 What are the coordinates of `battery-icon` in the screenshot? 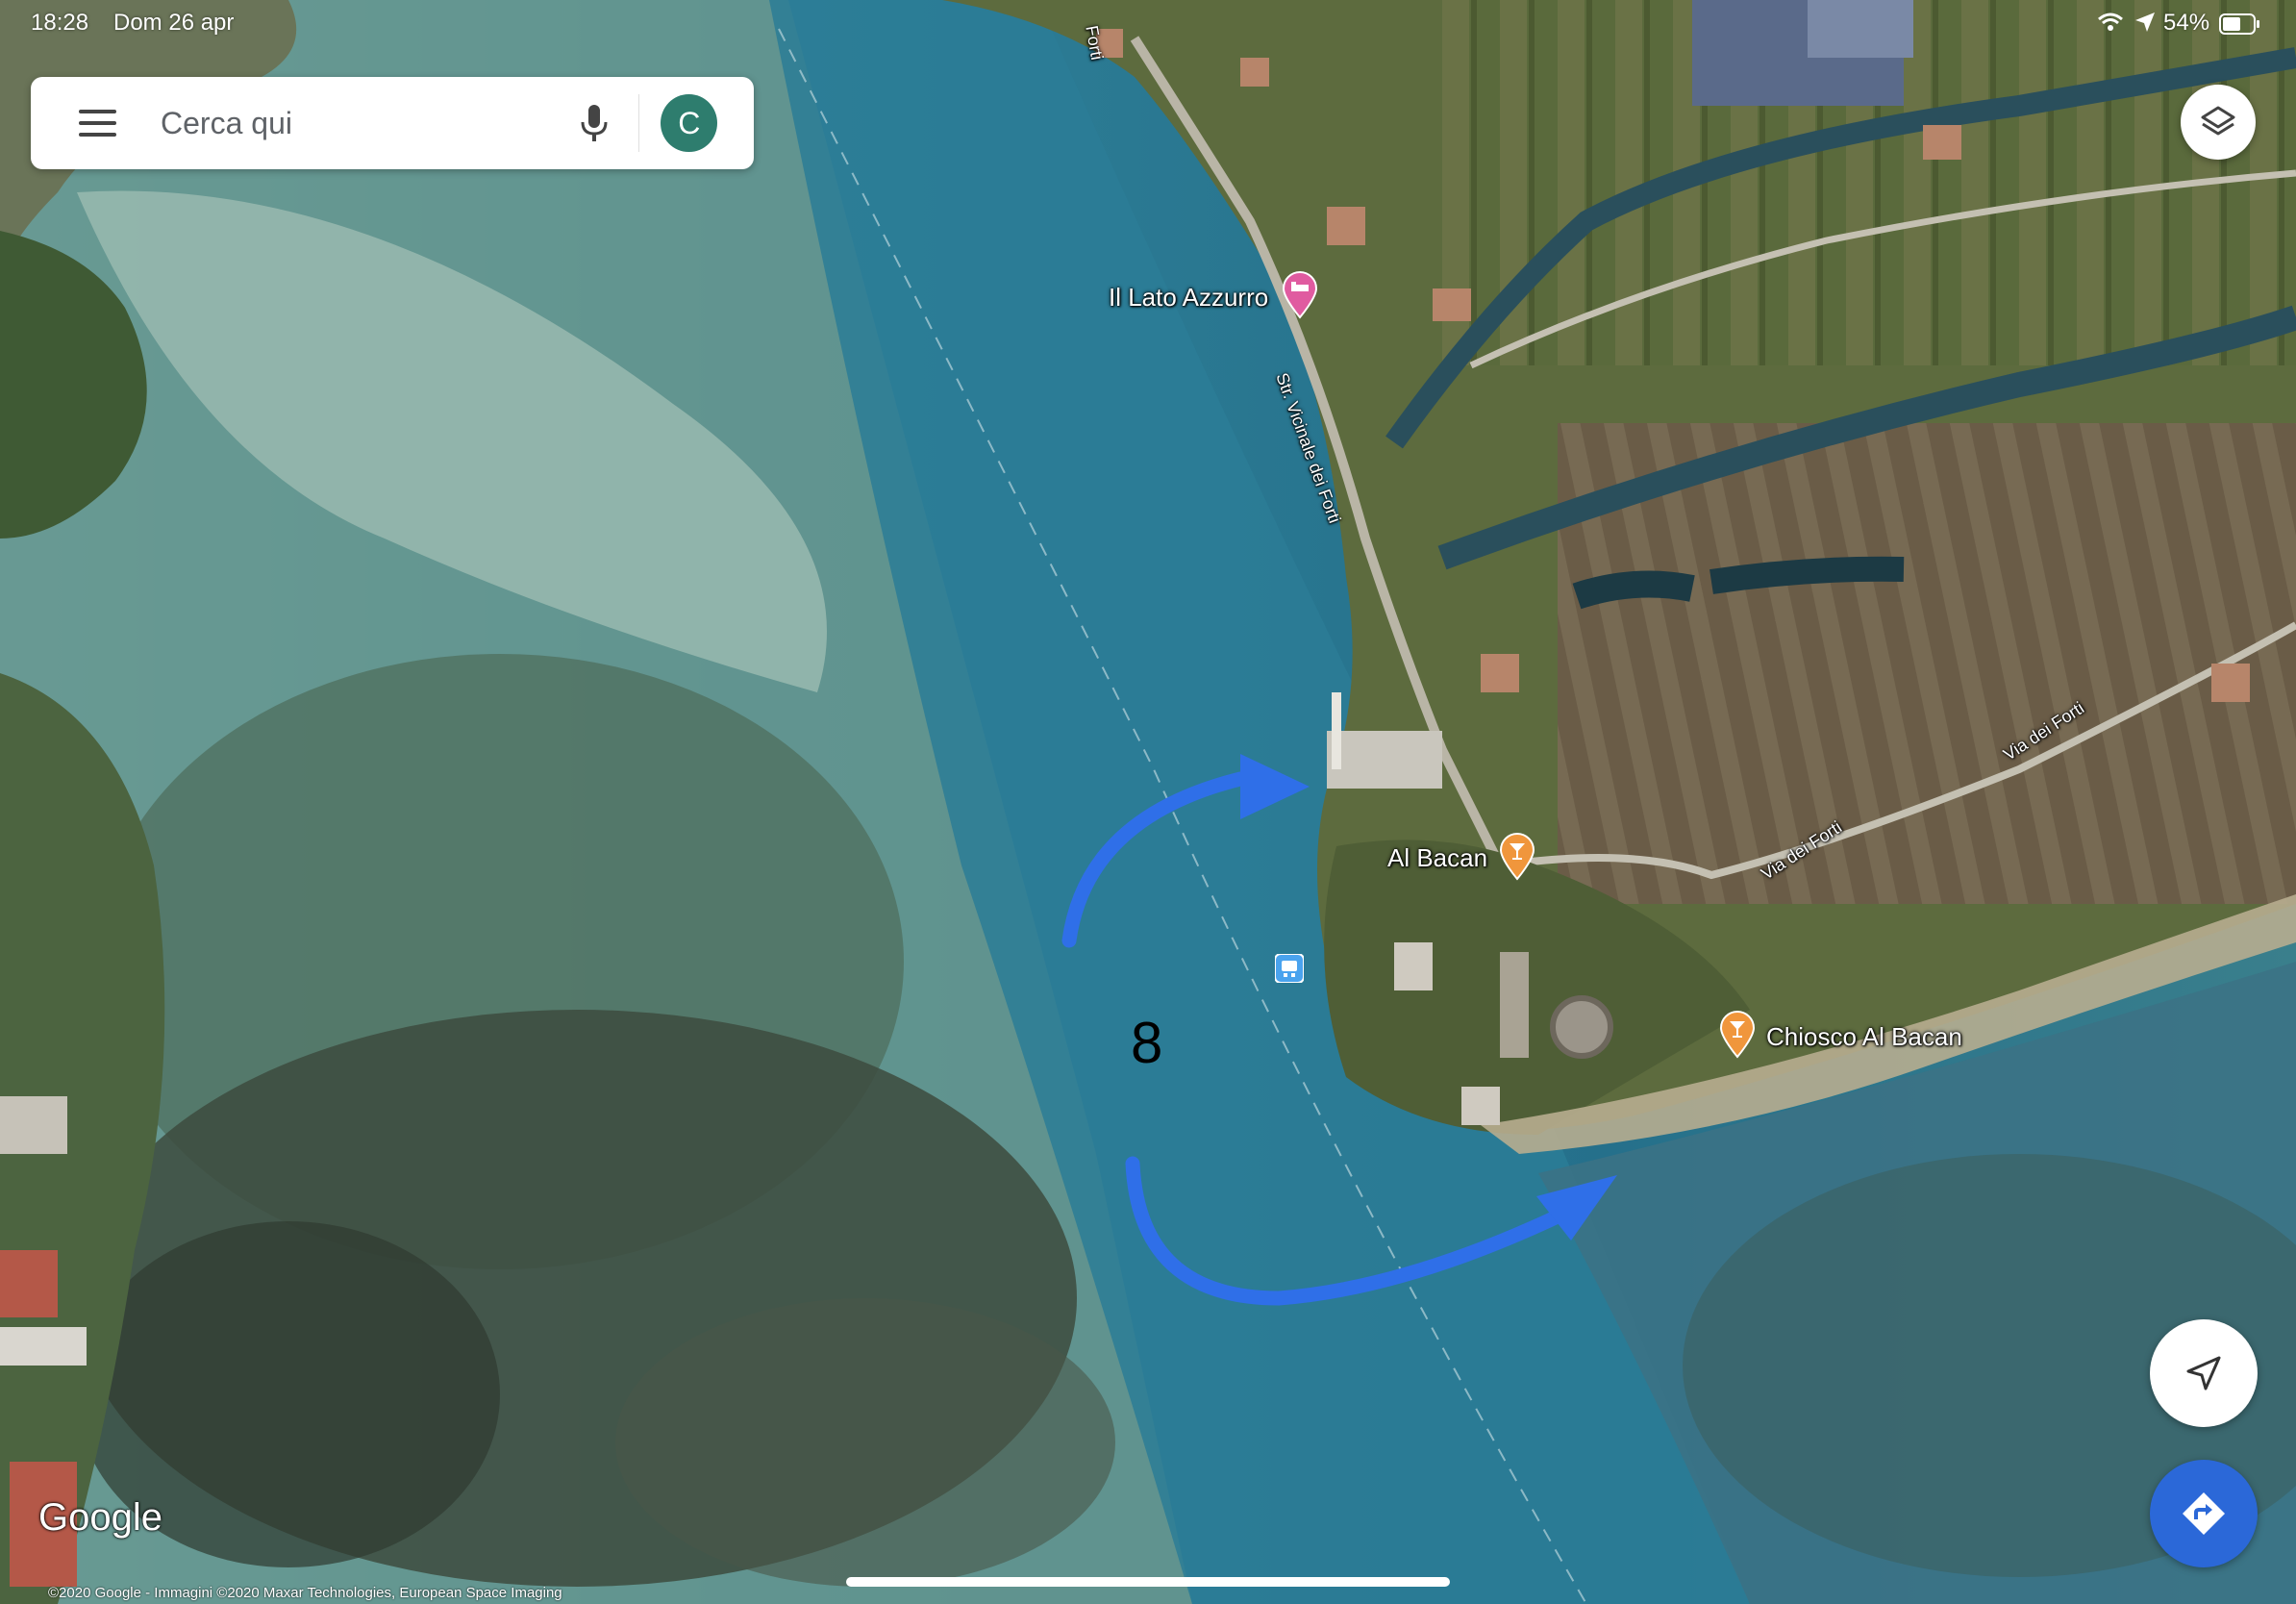 It's located at (2240, 26).